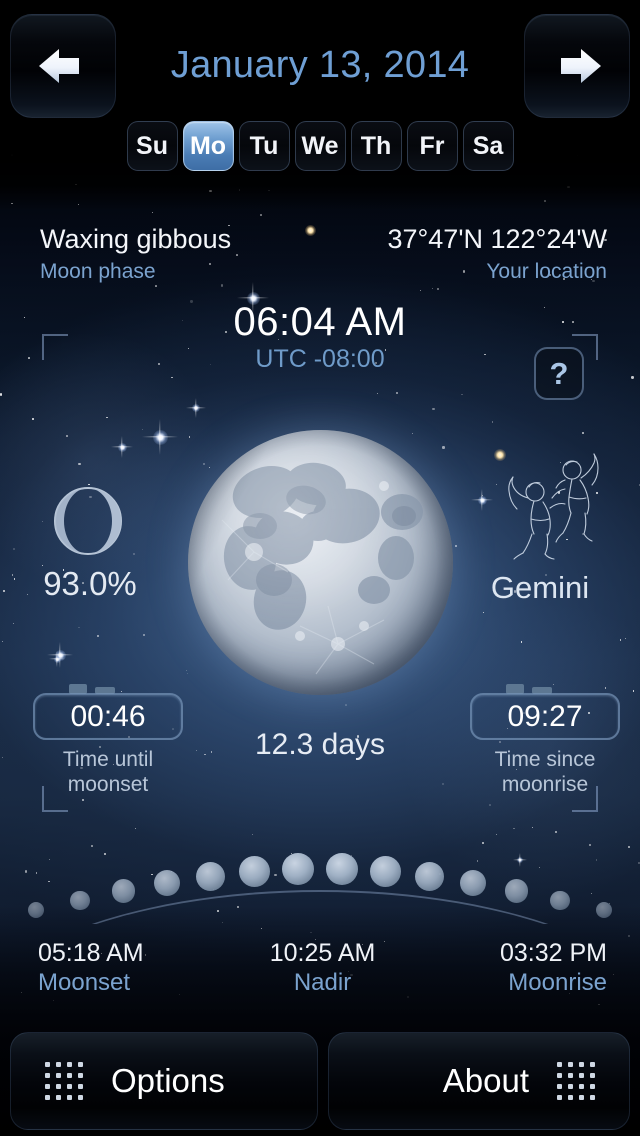 Image resolution: width=640 pixels, height=1136 pixels. I want to click on constellation-name: Gemini, so click(540, 587).